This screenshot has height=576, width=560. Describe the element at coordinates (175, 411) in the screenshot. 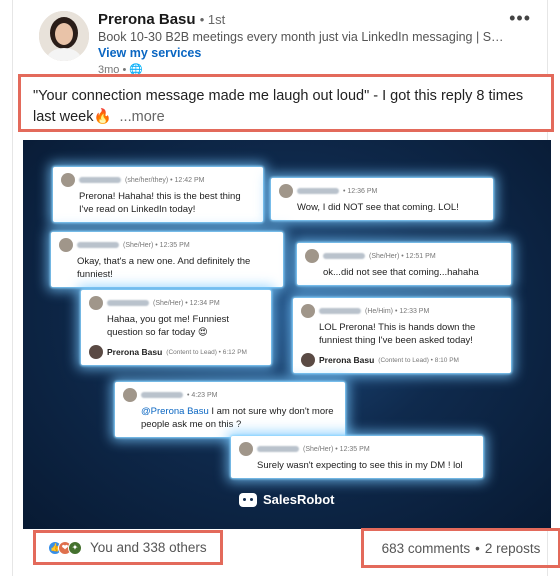

I see `mention-link: @Prerona Basu` at that location.